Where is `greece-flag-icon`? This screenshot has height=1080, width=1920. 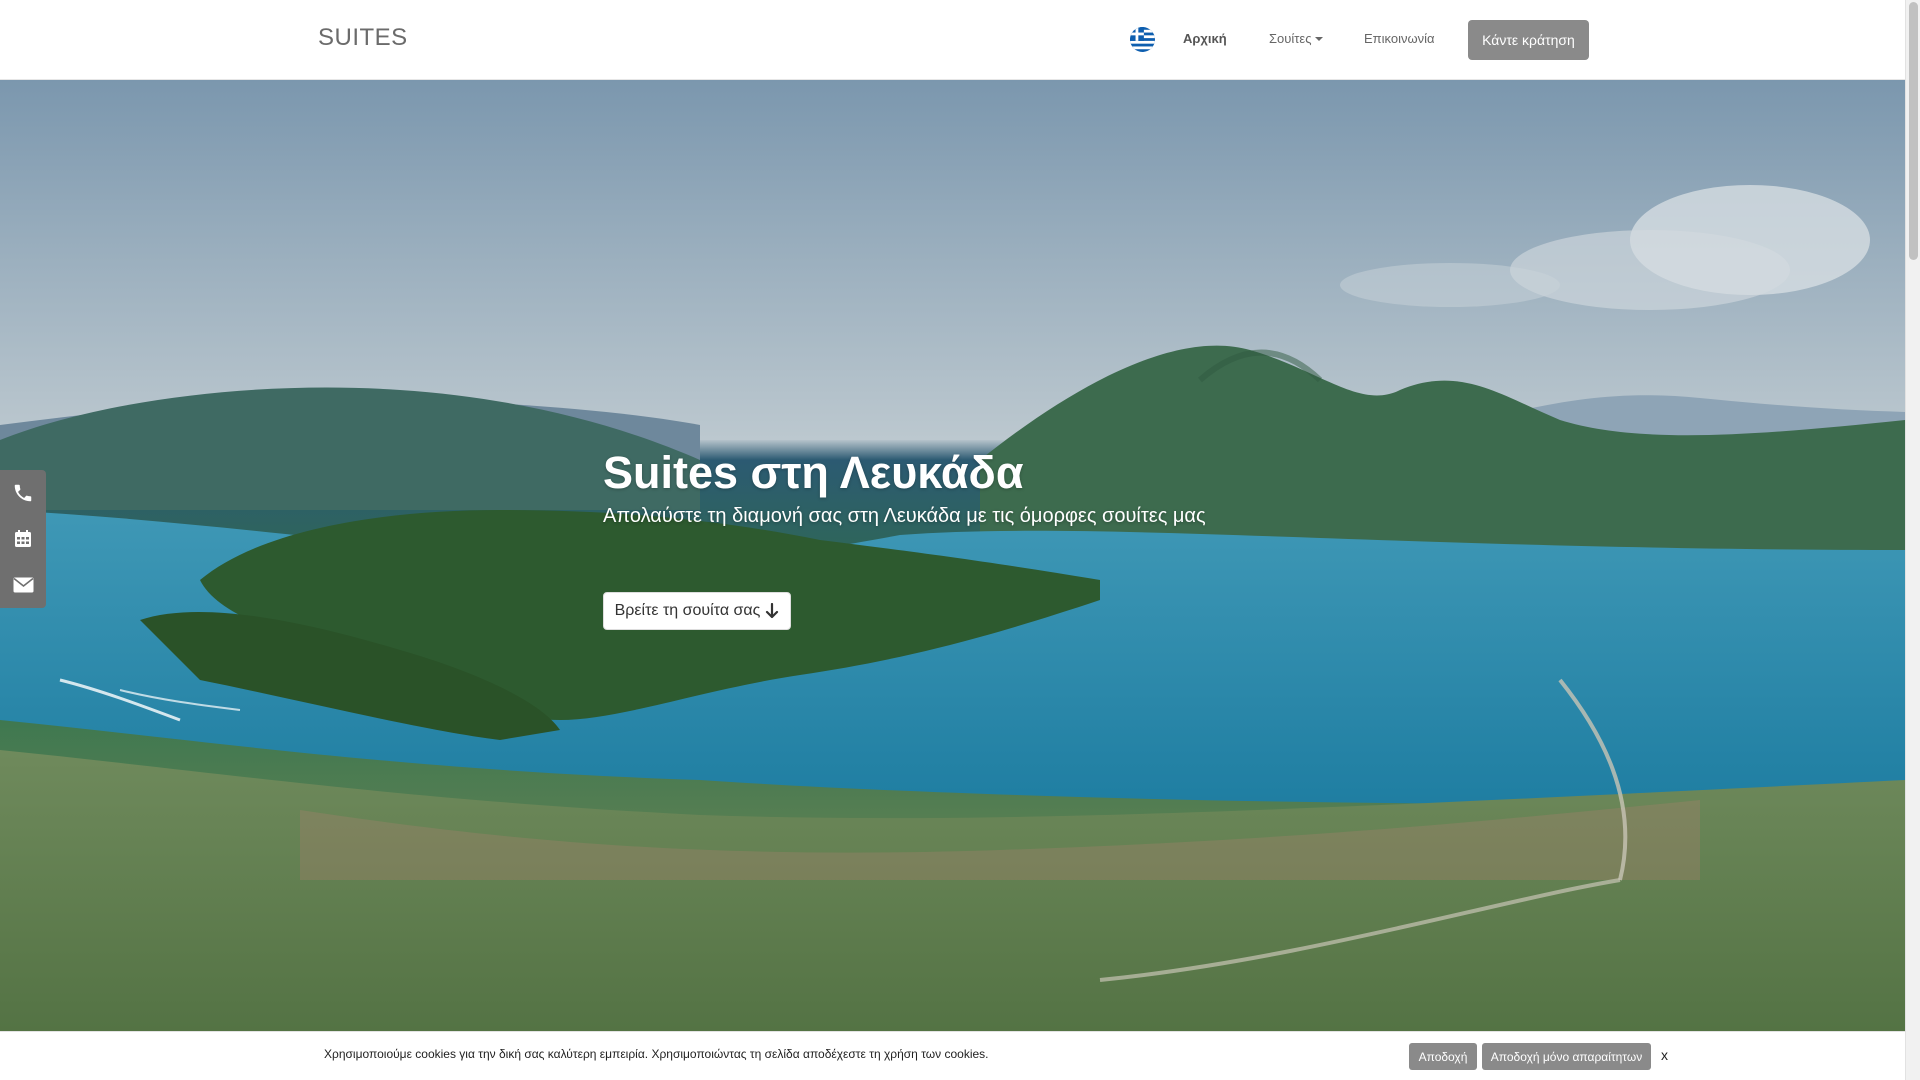 greece-flag-icon is located at coordinates (1142, 39).